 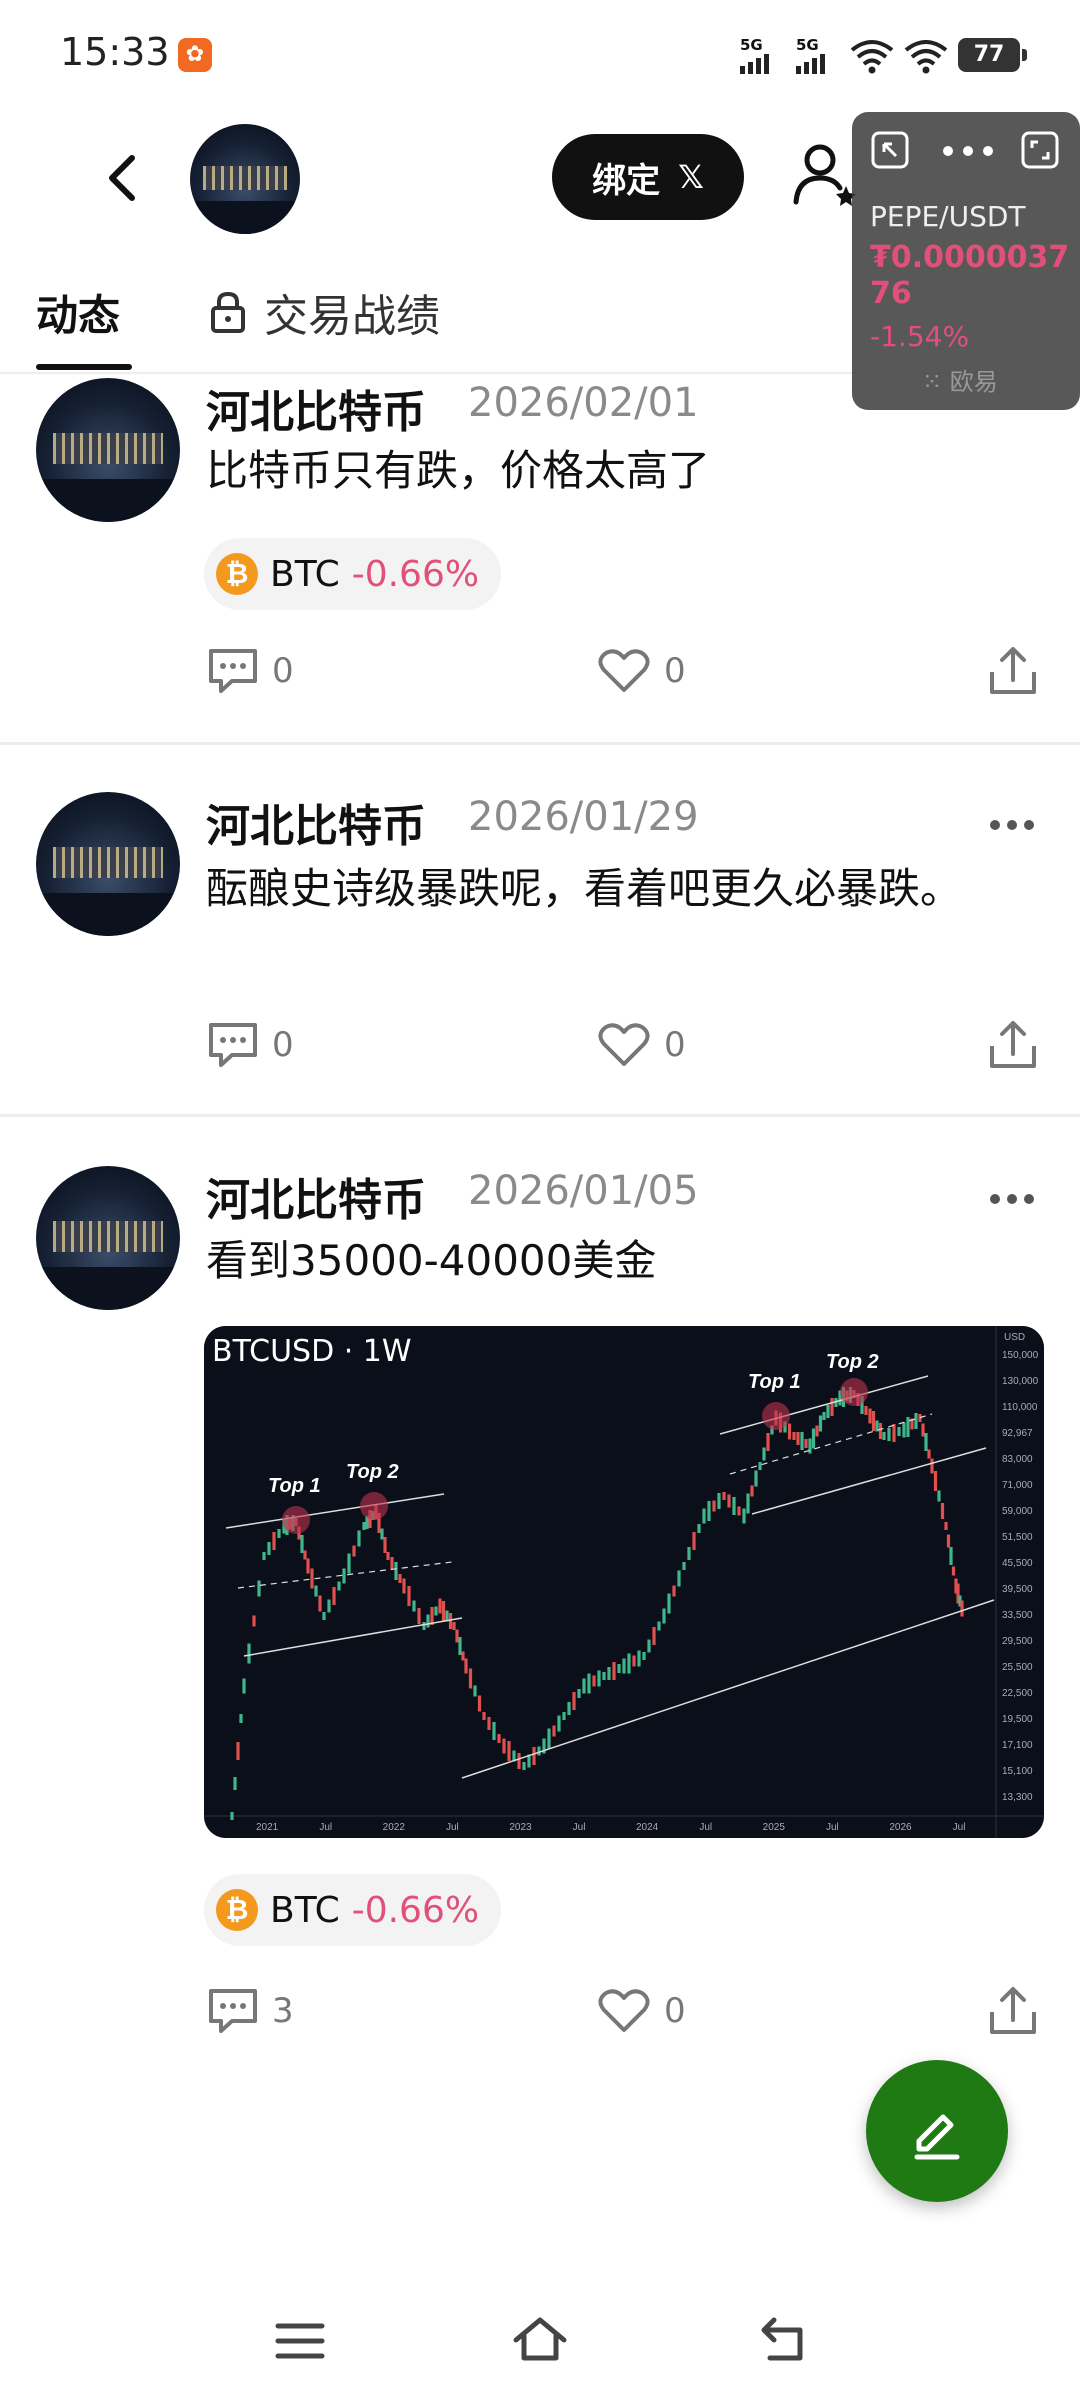 I want to click on profile-avatar, so click(x=245, y=179).